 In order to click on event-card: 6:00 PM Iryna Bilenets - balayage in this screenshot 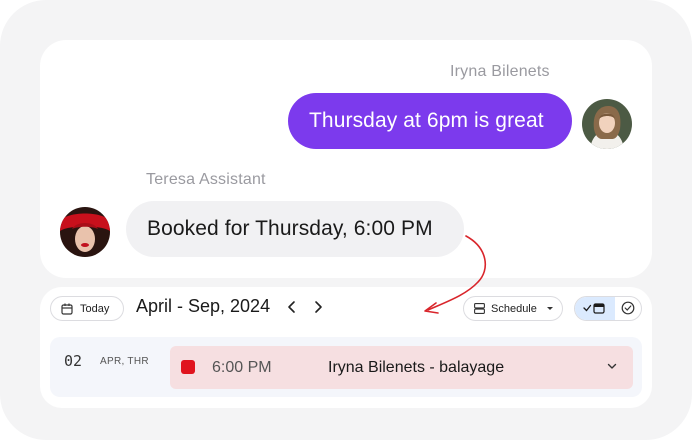, I will do `click(401, 367)`.